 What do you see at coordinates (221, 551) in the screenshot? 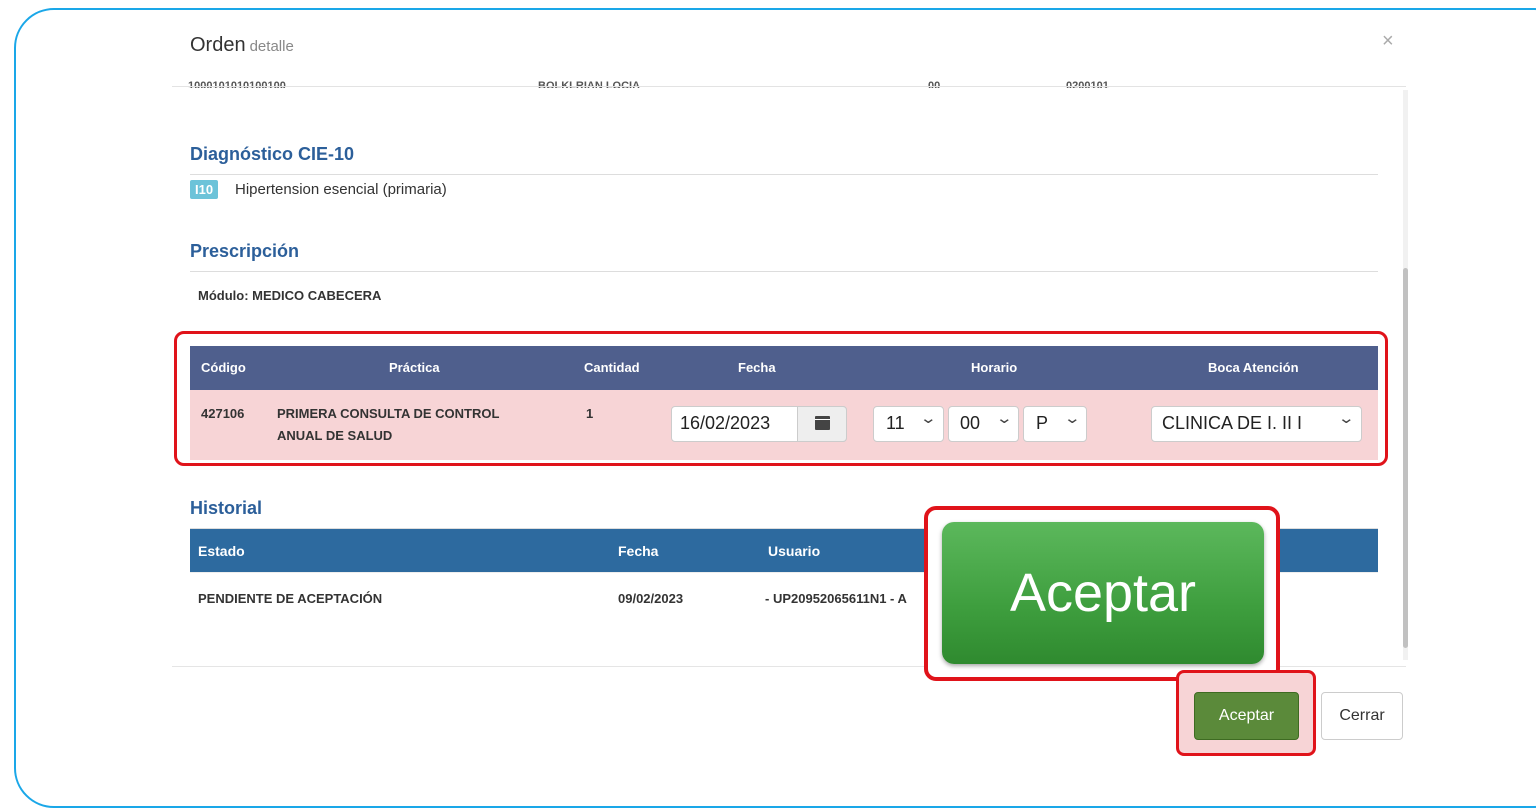
I see `header-estado: Estado` at bounding box center [221, 551].